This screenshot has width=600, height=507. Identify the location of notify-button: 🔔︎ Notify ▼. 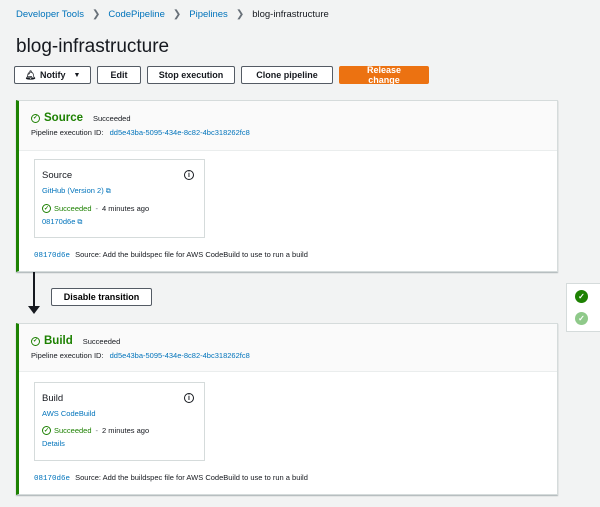
(52, 75).